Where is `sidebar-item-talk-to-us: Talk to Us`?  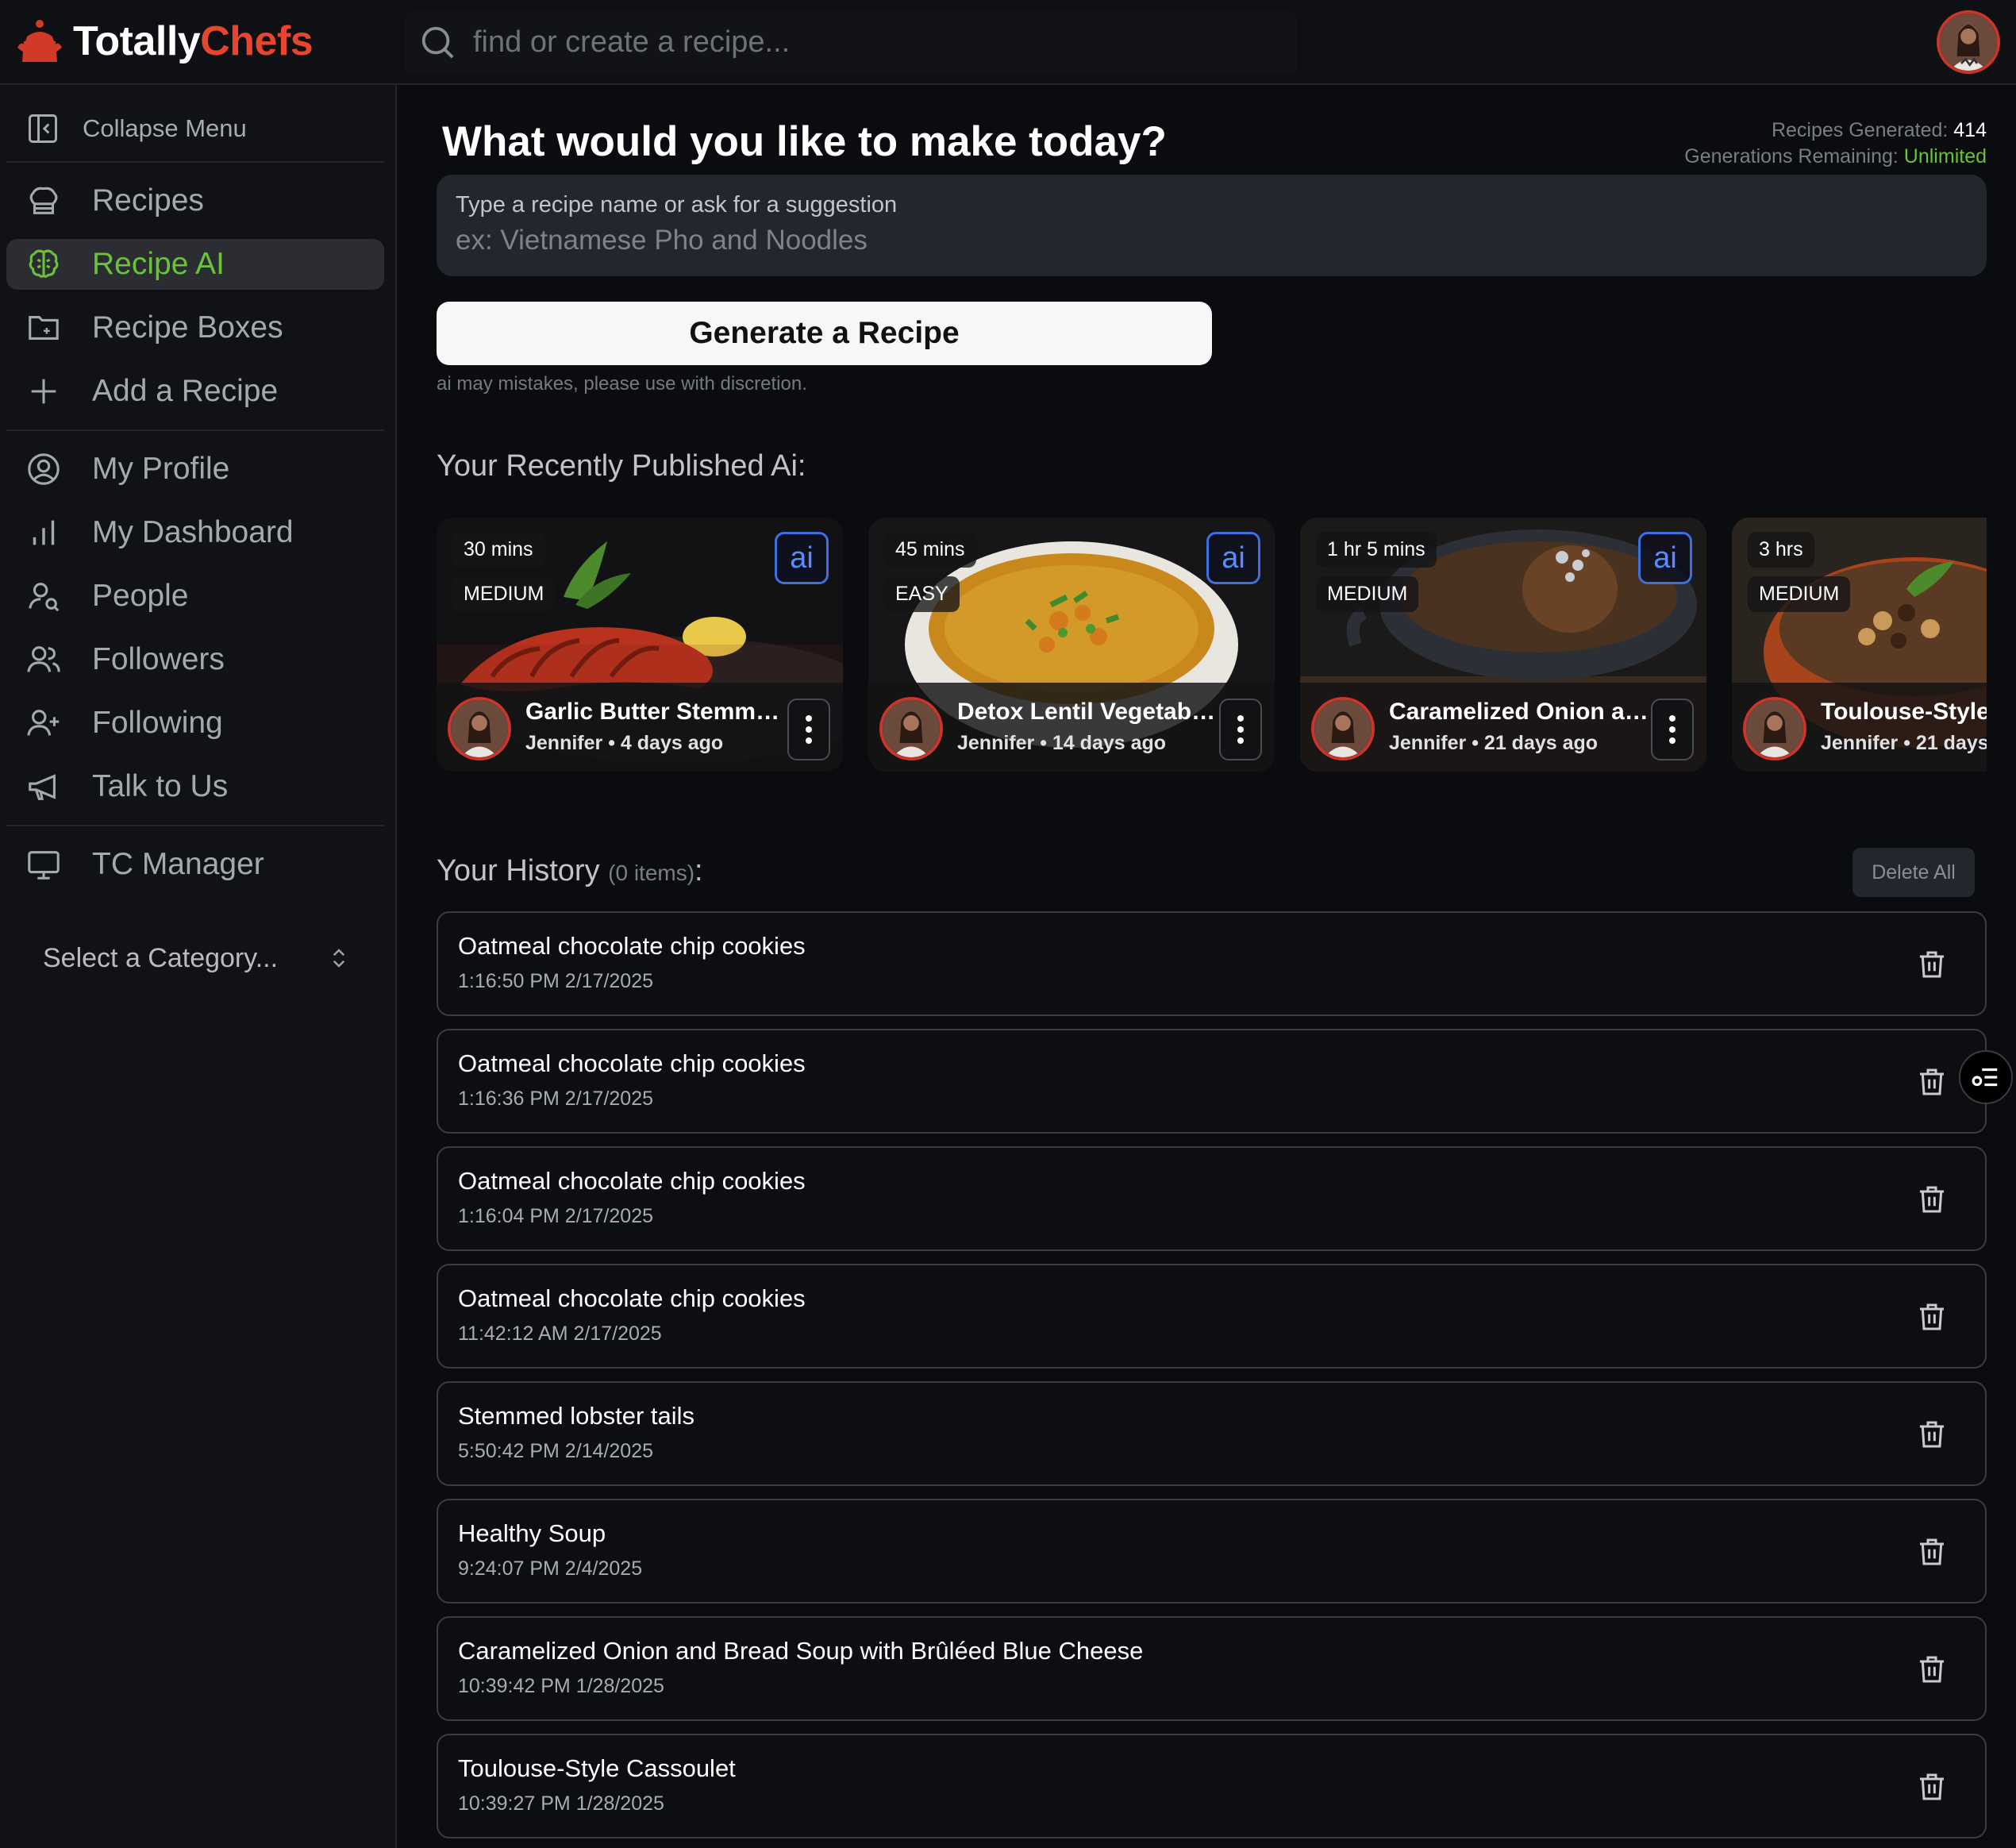
sidebar-item-talk-to-us: Talk to Us is located at coordinates (195, 786).